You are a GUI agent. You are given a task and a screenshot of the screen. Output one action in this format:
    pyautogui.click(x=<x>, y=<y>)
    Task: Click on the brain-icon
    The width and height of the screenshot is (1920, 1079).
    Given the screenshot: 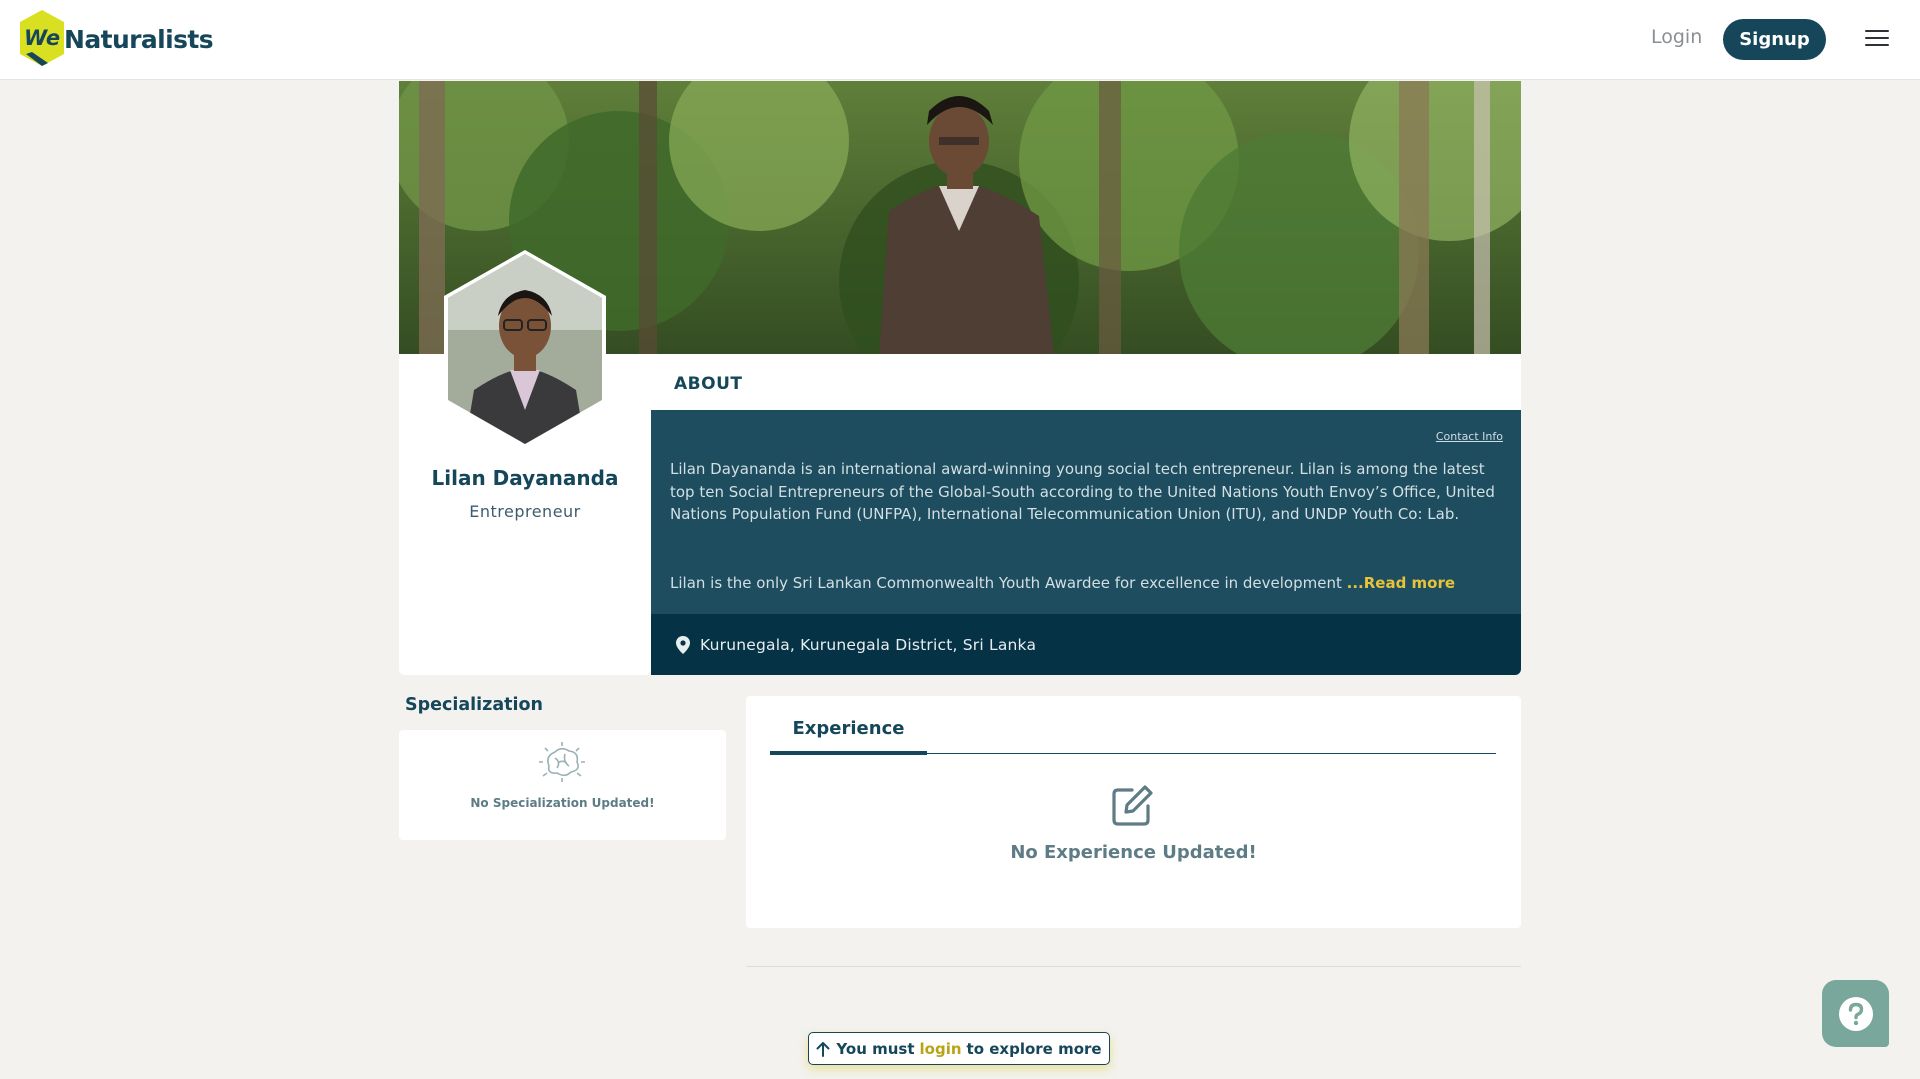 What is the action you would take?
    pyautogui.click(x=562, y=762)
    